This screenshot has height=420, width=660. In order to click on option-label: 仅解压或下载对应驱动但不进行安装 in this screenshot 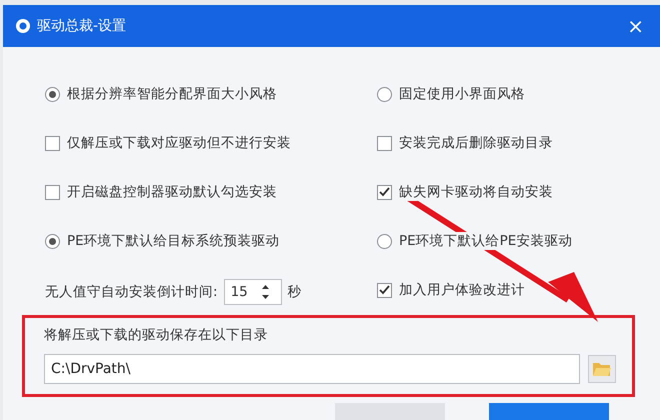, I will do `click(179, 143)`.